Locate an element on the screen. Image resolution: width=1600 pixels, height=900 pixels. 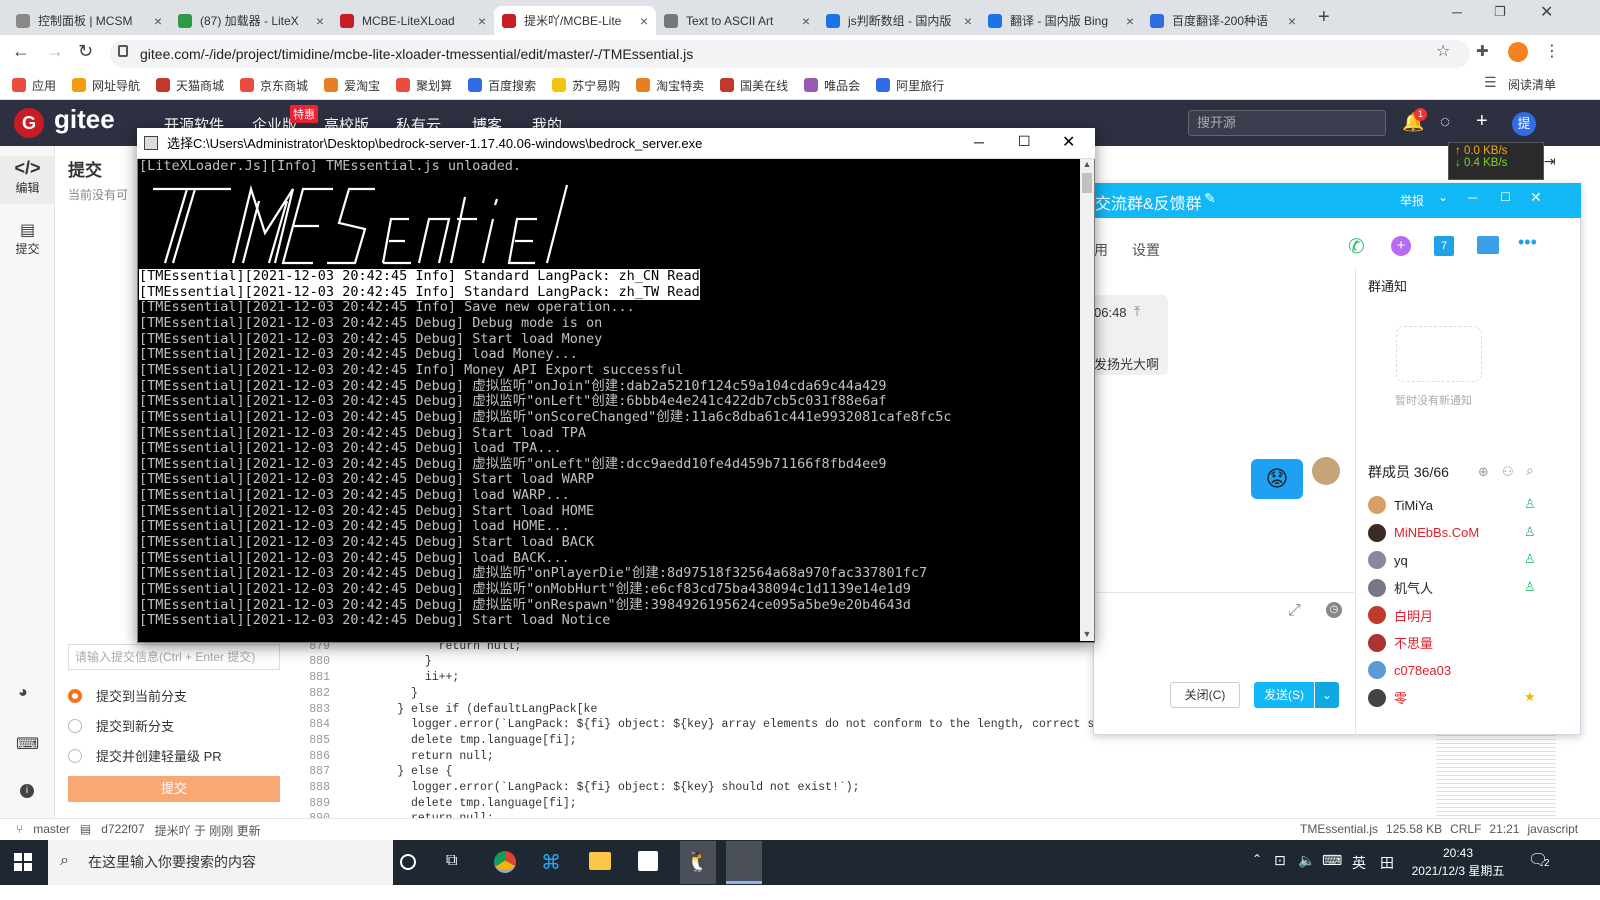
code-line: 886 return null; is located at coordinates (395, 758).